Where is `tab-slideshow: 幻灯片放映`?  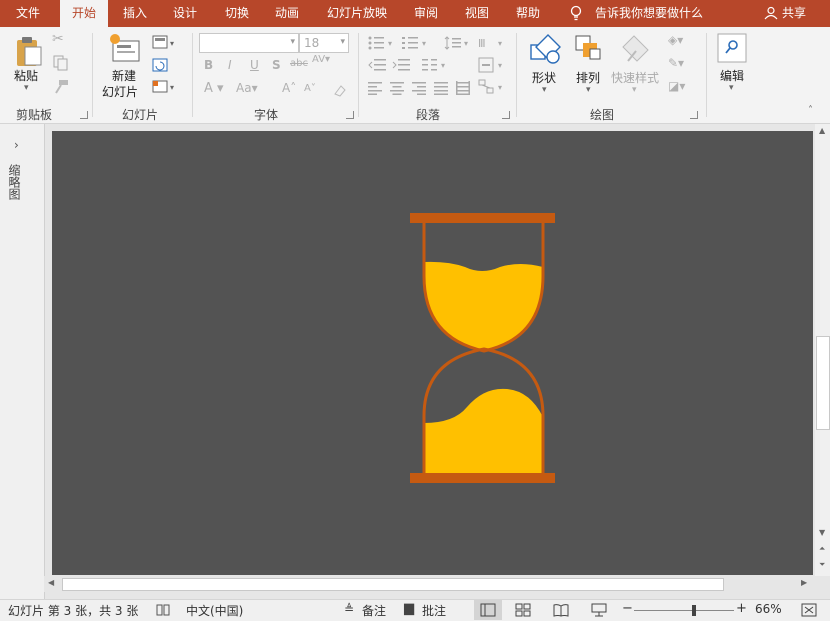 tab-slideshow: 幻灯片放映 is located at coordinates (357, 13).